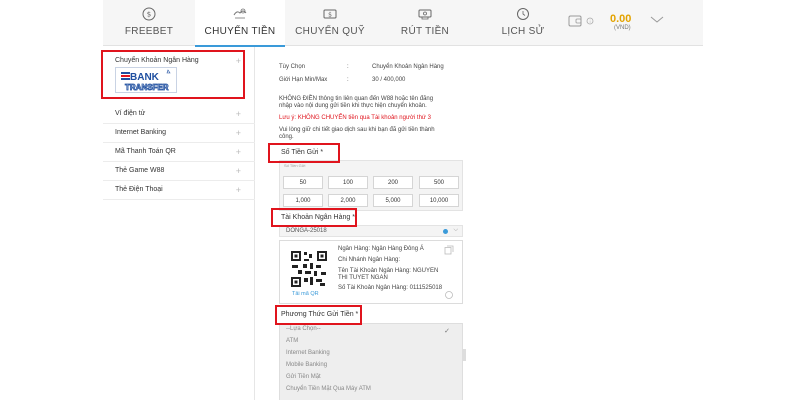 Image resolution: width=800 pixels, height=400 pixels. What do you see at coordinates (425, 31) in the screenshot?
I see `tab-rut-tien-label: RÚT TIỀN` at bounding box center [425, 31].